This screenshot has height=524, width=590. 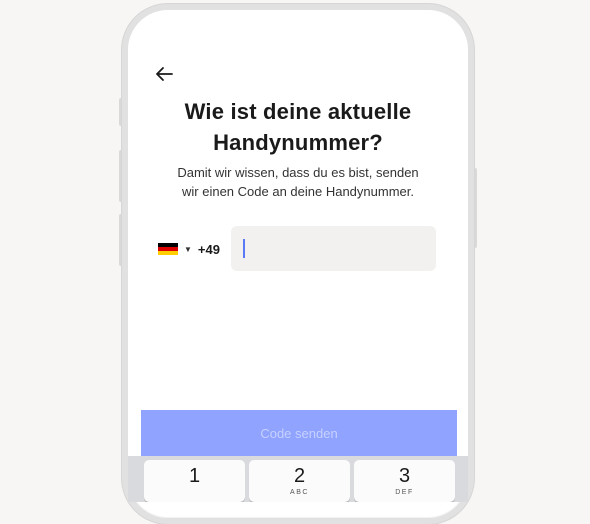 I want to click on key-letters: ABC, so click(x=299, y=492).